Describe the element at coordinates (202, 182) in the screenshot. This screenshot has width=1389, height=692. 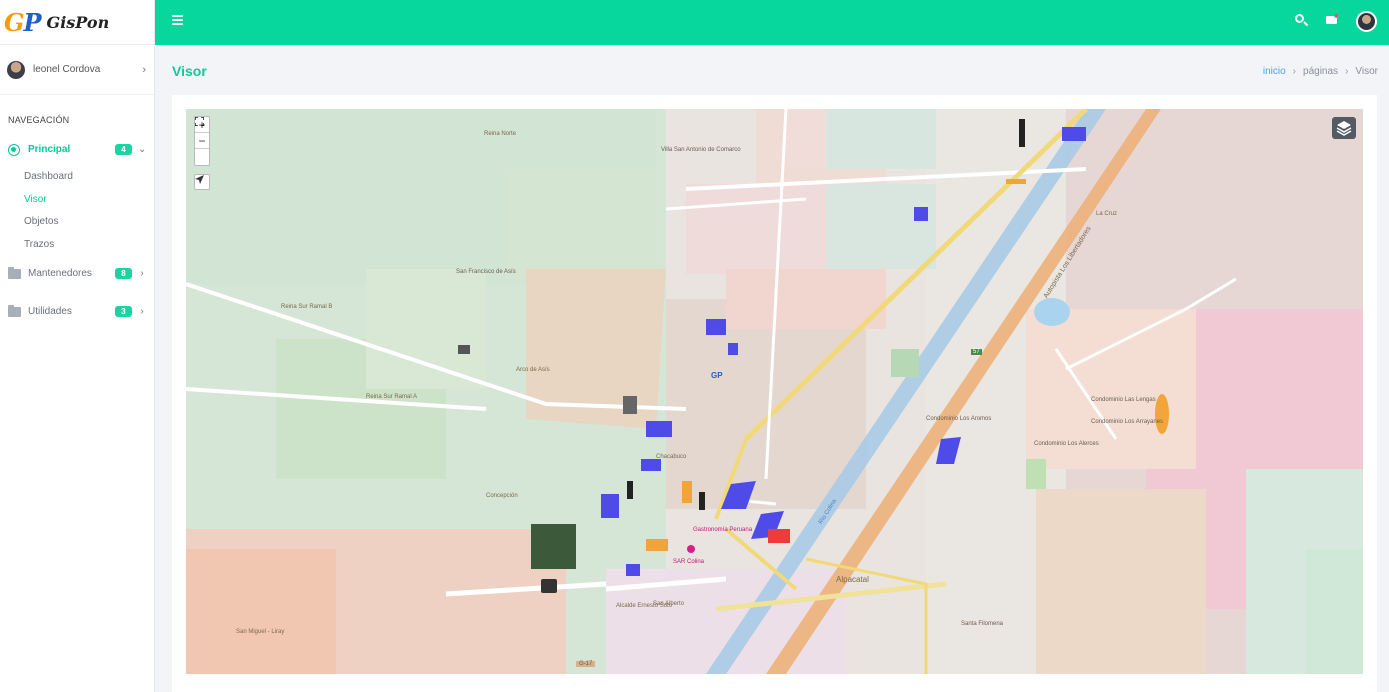
I see `locate-icon` at that location.